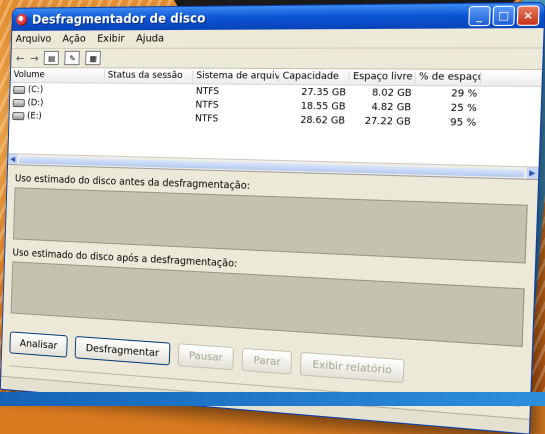  Describe the element at coordinates (464, 94) in the screenshot. I see `volume-free-pct: 29 %` at that location.